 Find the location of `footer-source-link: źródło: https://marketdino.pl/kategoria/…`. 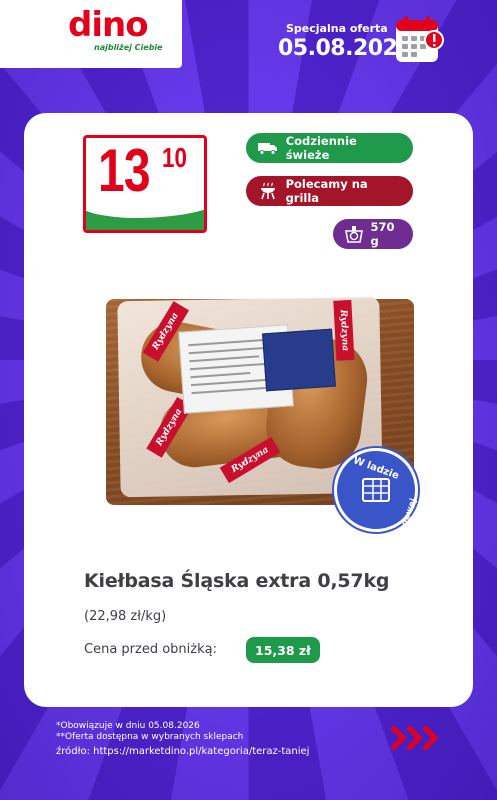

footer-source-link: źródło: https://marketdino.pl/kategoria/… is located at coordinates (182, 752).